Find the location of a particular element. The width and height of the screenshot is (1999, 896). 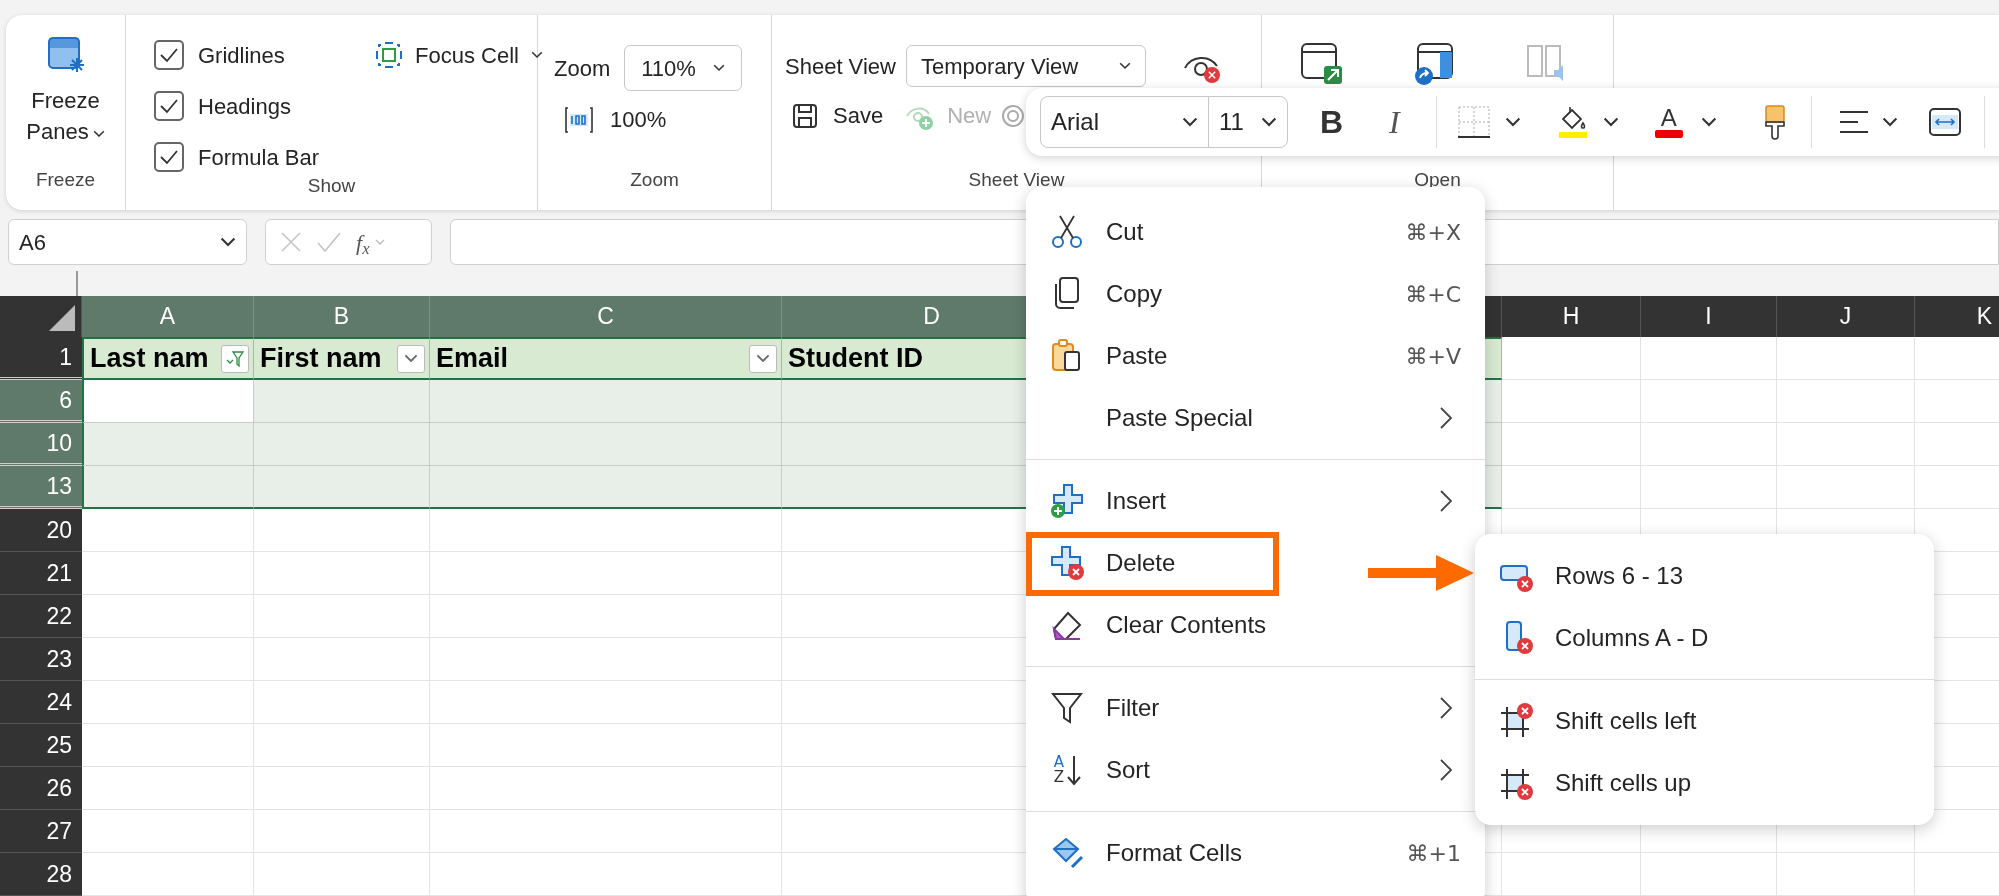

group-label: Open is located at coordinates (1437, 179).